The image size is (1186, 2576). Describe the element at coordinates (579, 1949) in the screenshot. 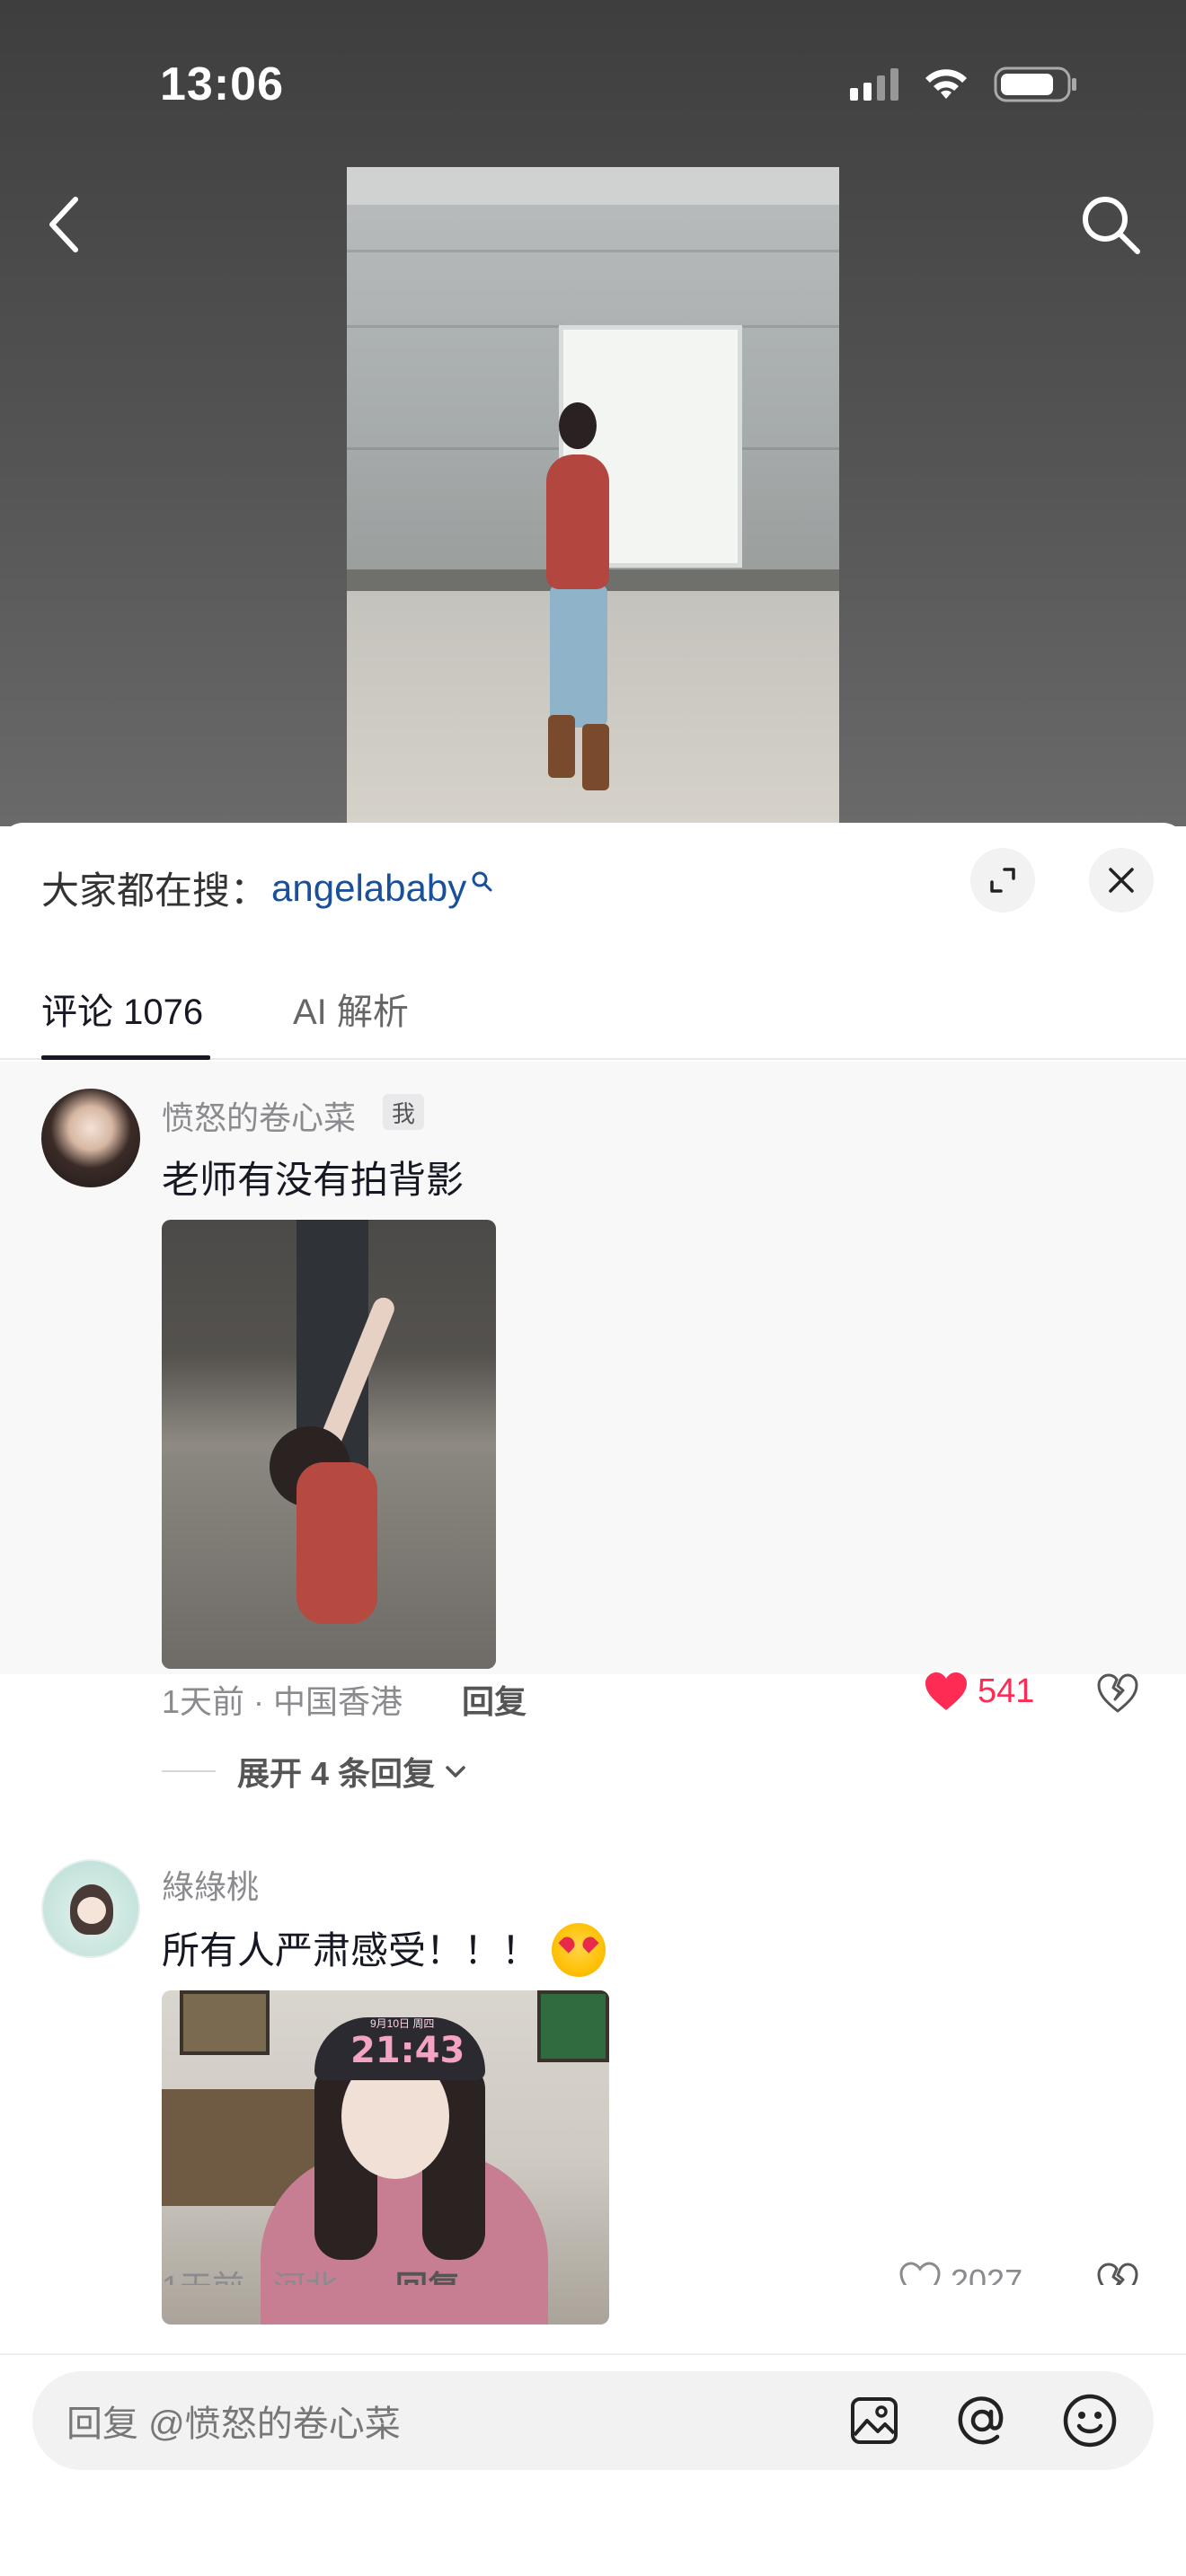

I see `heart-eyes-emoji-icon` at that location.